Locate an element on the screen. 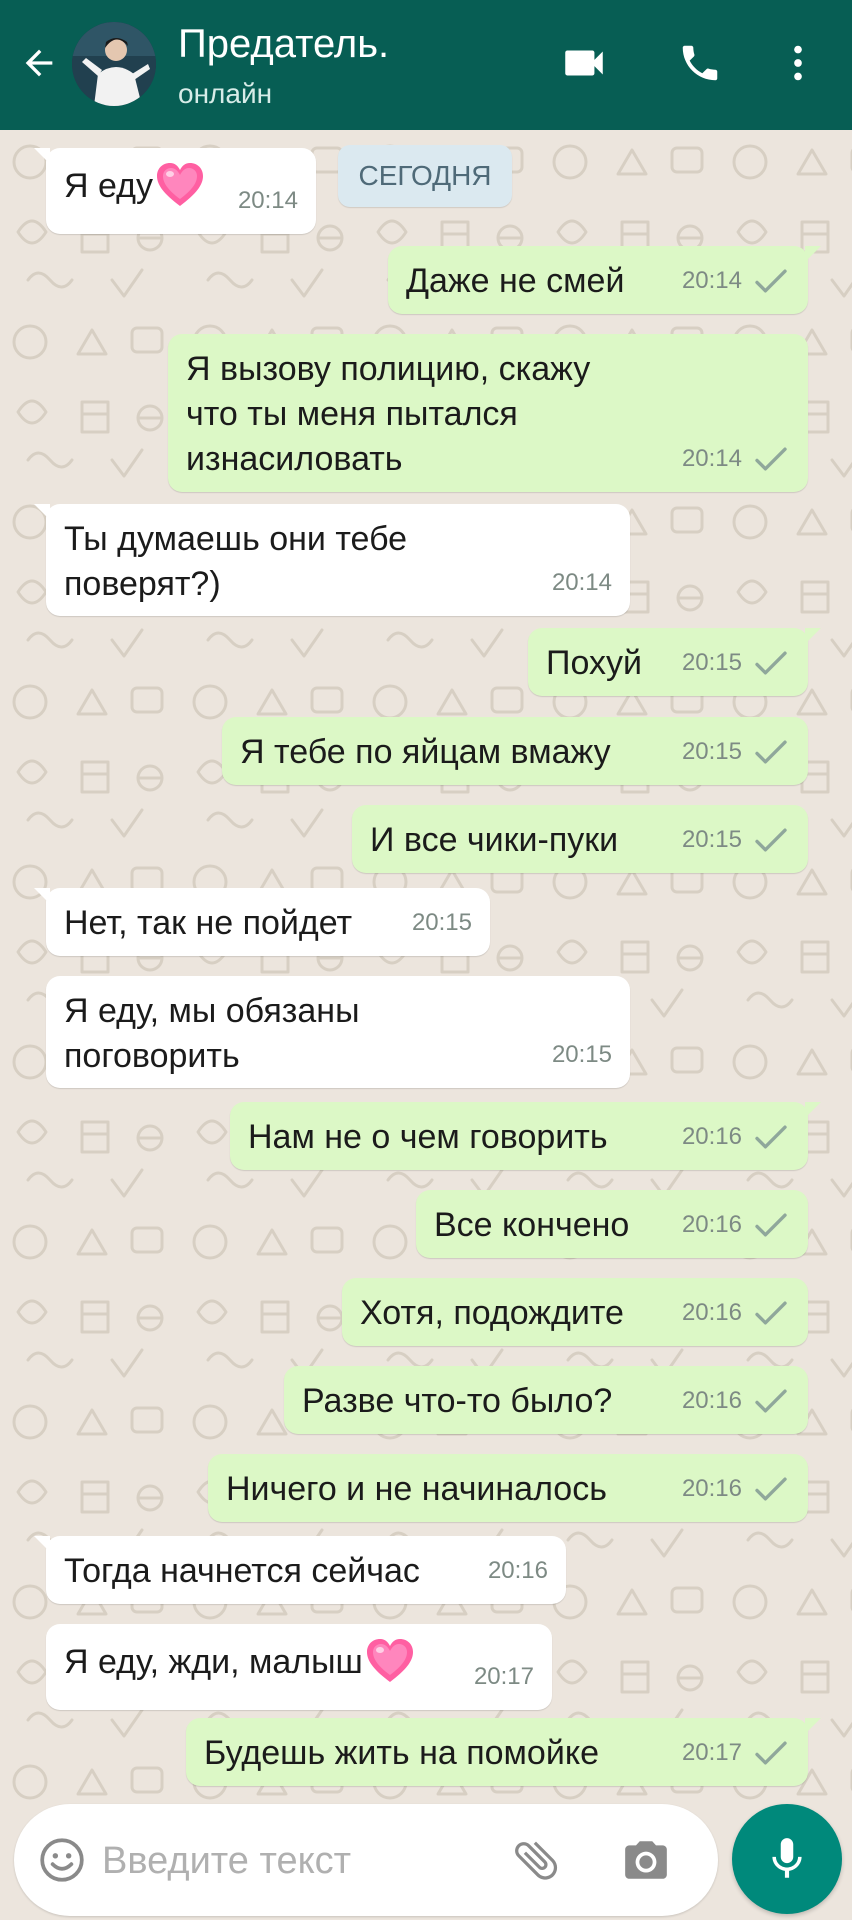  incoming-message: Тогда начнется сейчас 20:16 is located at coordinates (300, 1570).